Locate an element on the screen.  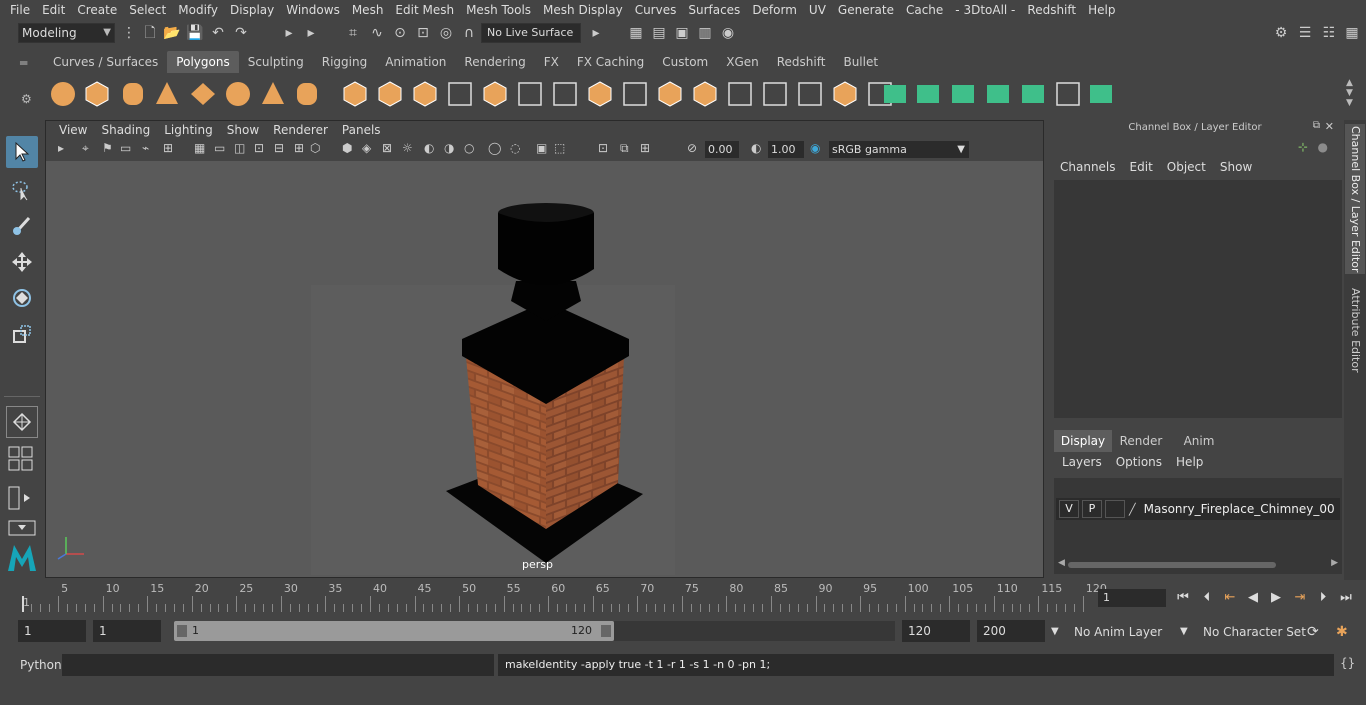
range-handle-left is located at coordinates (182, 631).